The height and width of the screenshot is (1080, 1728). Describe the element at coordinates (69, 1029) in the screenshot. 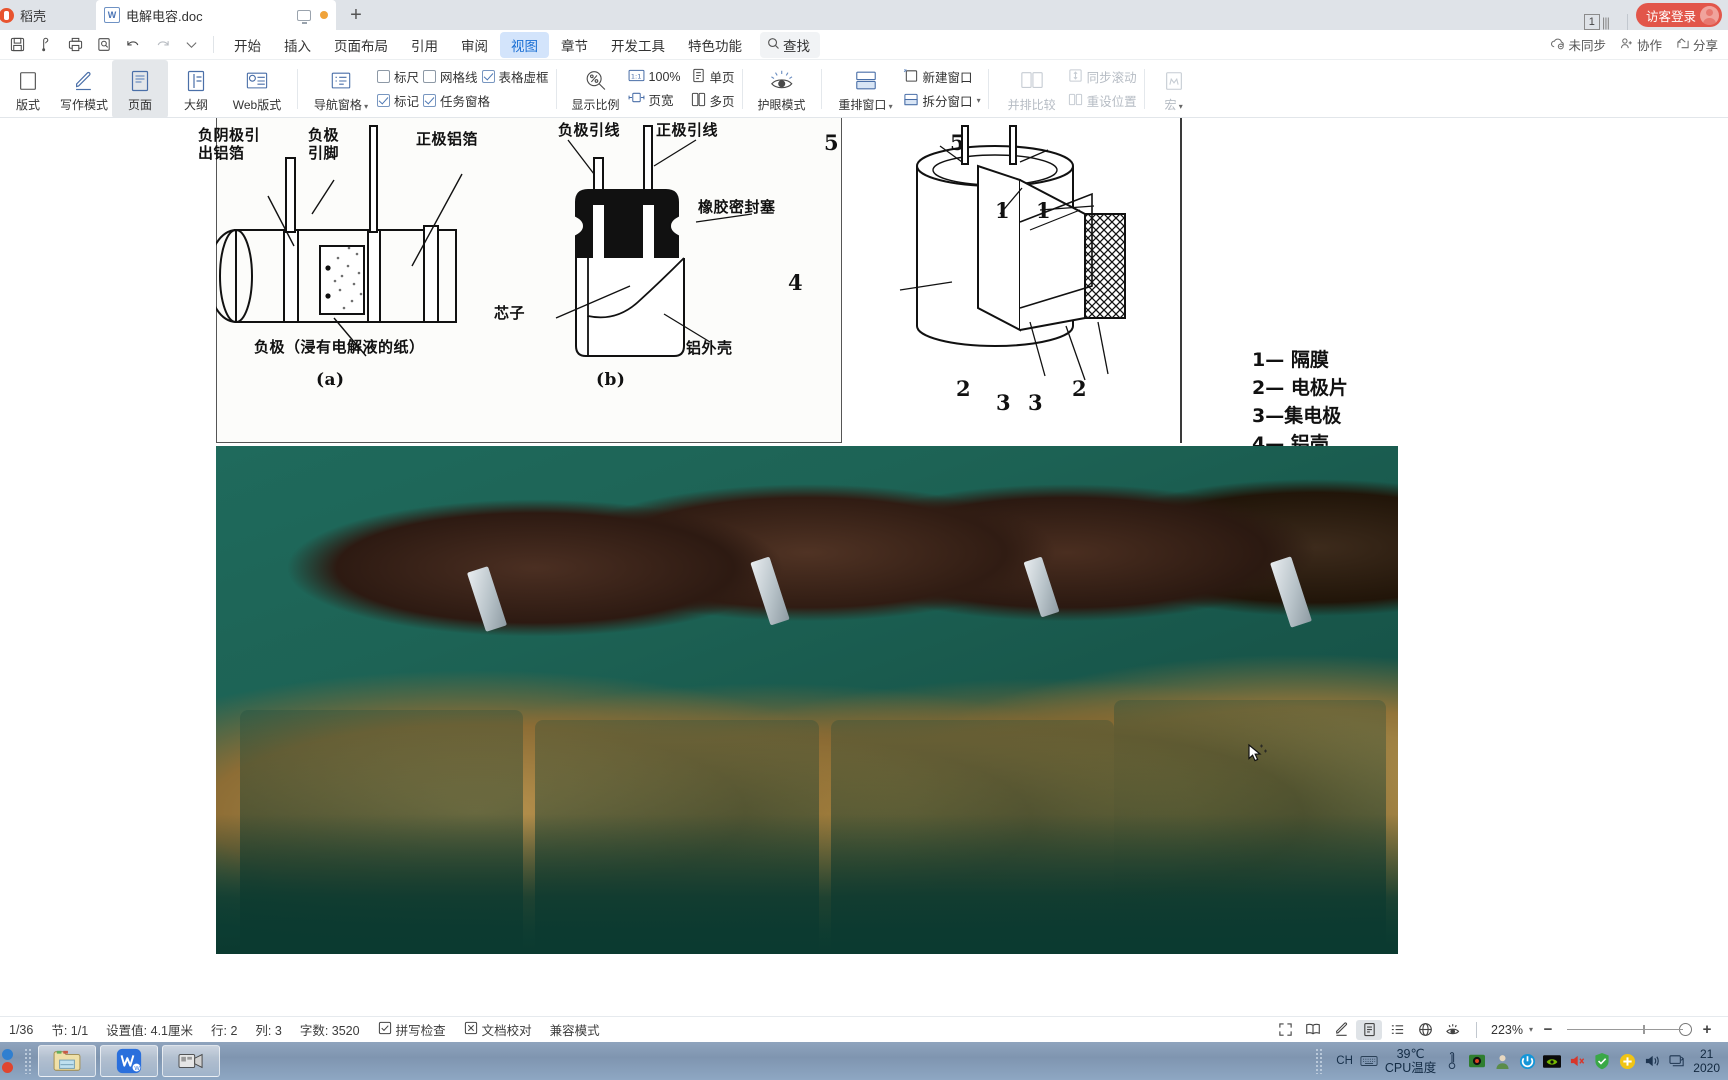

I see `status-section: 节: 1/1` at that location.